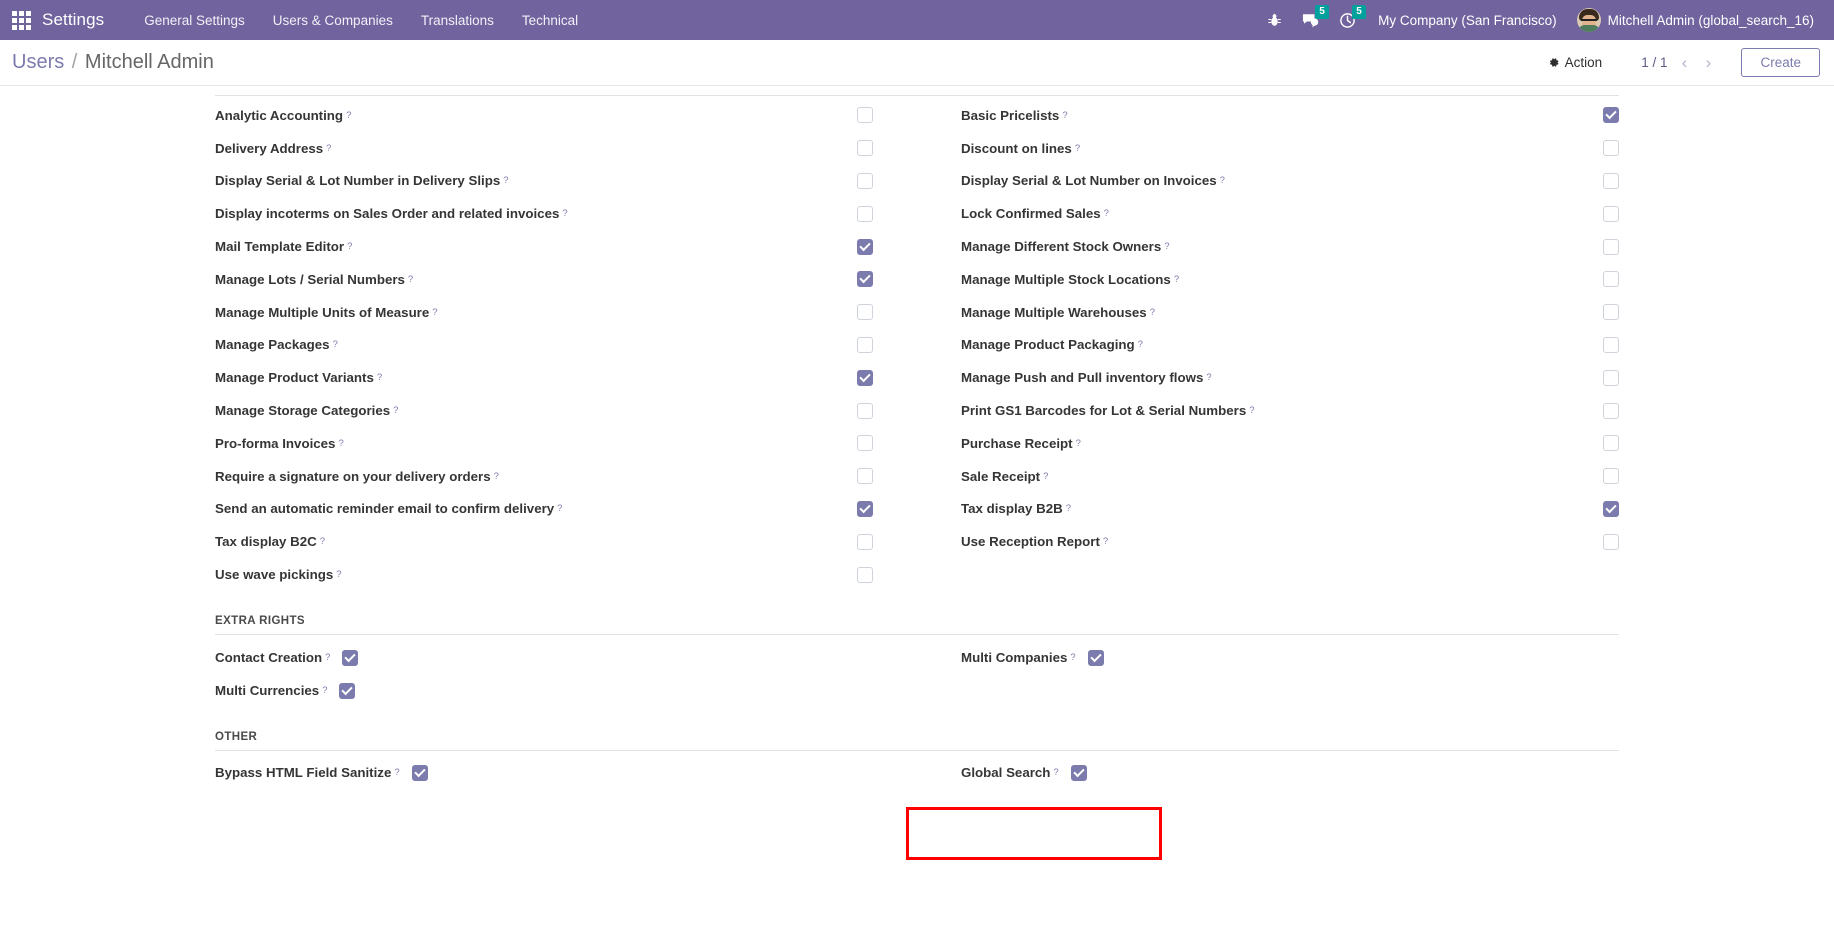 This screenshot has width=1834, height=940. I want to click on field-label-manage-product-packaging: Manage Product Packaging, so click(1048, 345).